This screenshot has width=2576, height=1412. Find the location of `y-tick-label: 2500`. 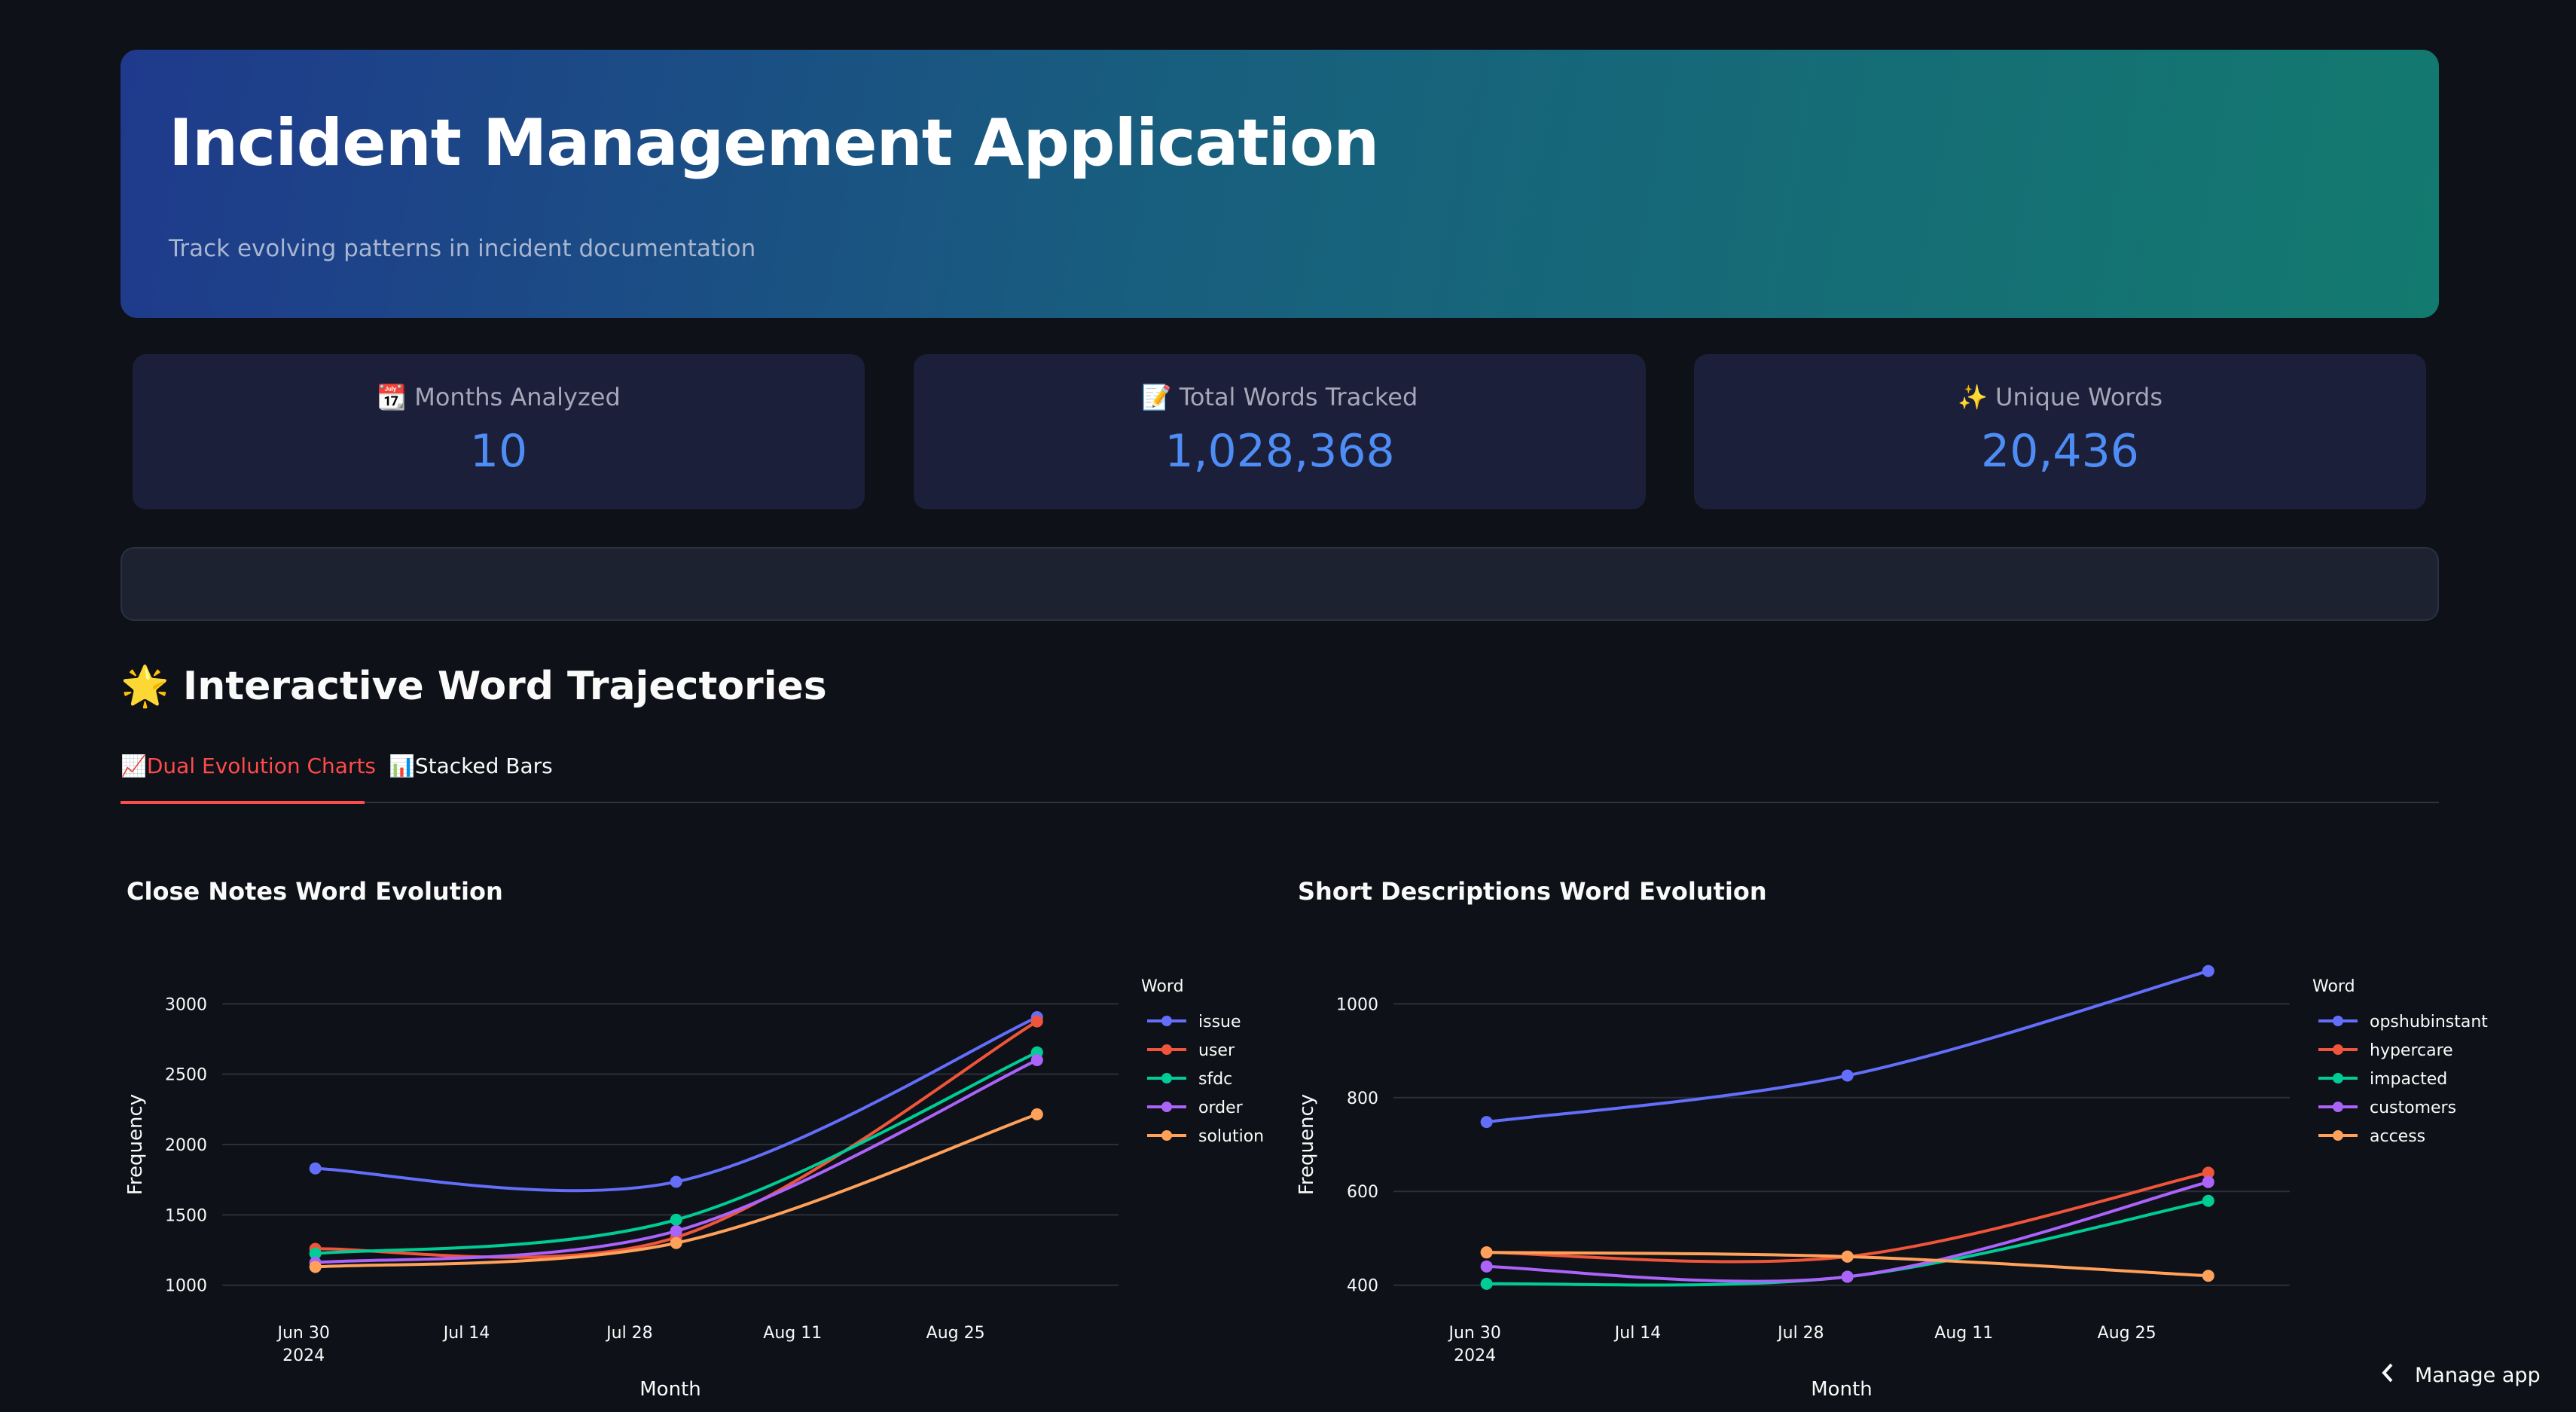

y-tick-label: 2500 is located at coordinates (186, 1075).